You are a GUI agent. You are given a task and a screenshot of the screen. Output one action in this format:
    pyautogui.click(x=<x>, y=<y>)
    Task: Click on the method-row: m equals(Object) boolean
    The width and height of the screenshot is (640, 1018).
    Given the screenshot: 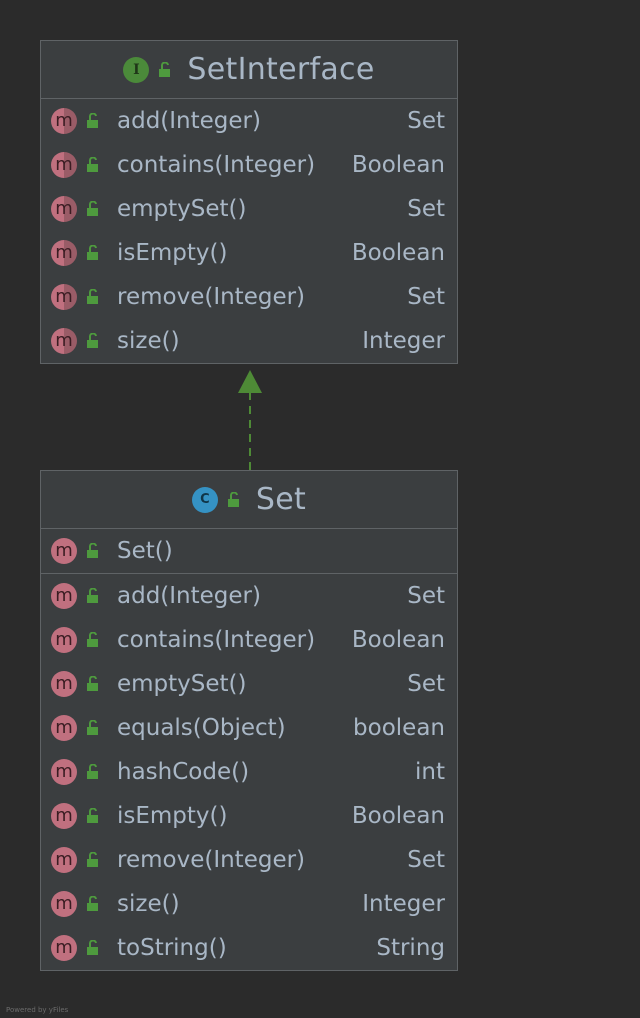 What is the action you would take?
    pyautogui.click(x=249, y=728)
    